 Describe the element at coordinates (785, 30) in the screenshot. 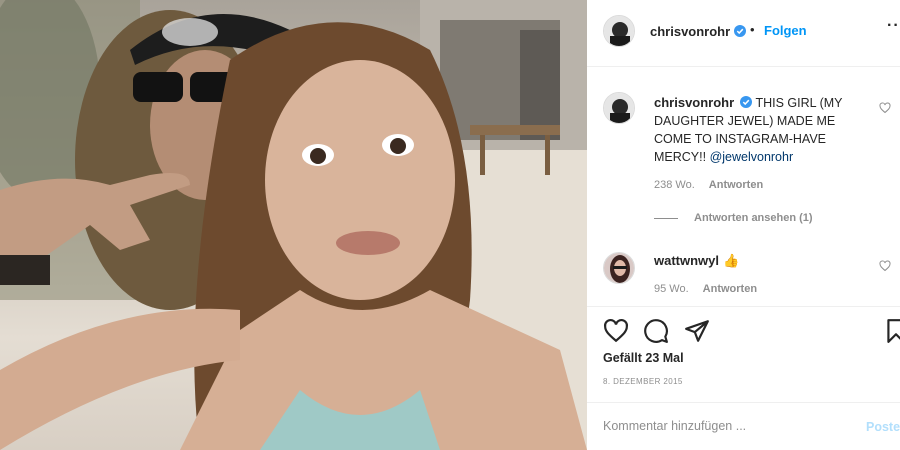

I see `follow-button: Folgen` at that location.